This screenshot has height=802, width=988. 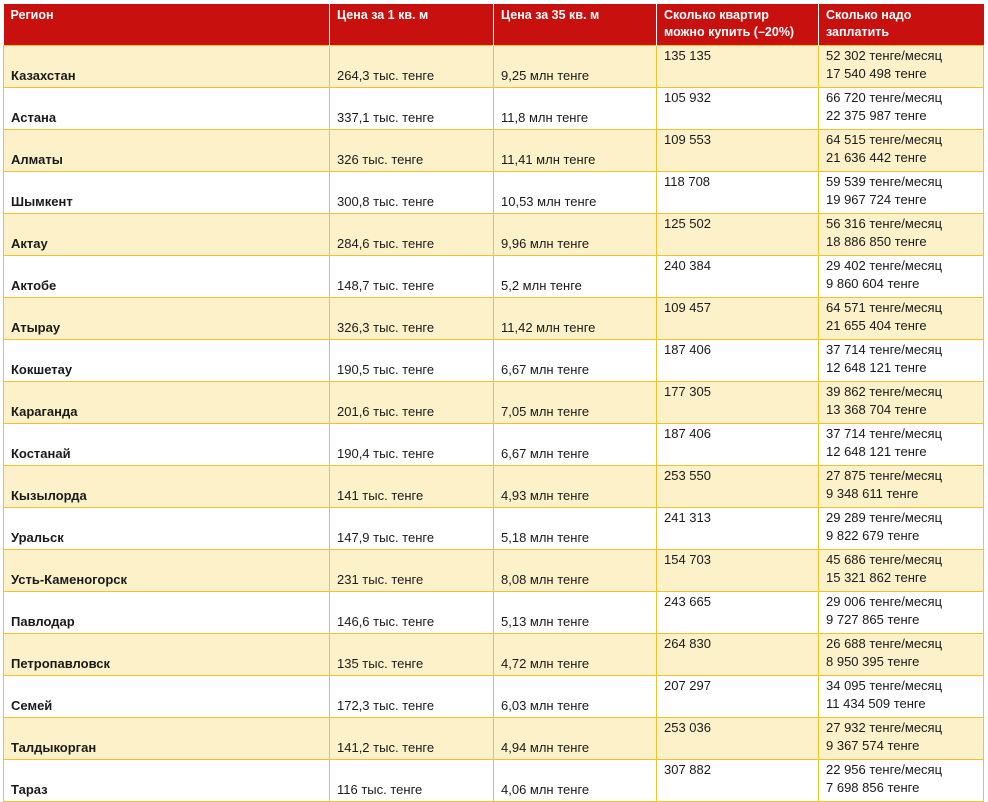 I want to click on cell-region: Алматы, so click(x=166, y=150).